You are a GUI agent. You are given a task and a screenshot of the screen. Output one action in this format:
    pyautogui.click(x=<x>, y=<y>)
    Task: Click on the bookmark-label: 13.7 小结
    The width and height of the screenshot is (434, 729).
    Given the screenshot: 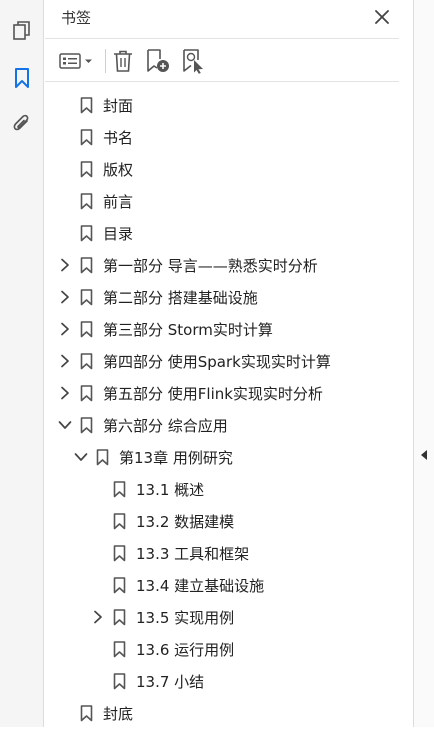 What is the action you would take?
    pyautogui.click(x=170, y=681)
    